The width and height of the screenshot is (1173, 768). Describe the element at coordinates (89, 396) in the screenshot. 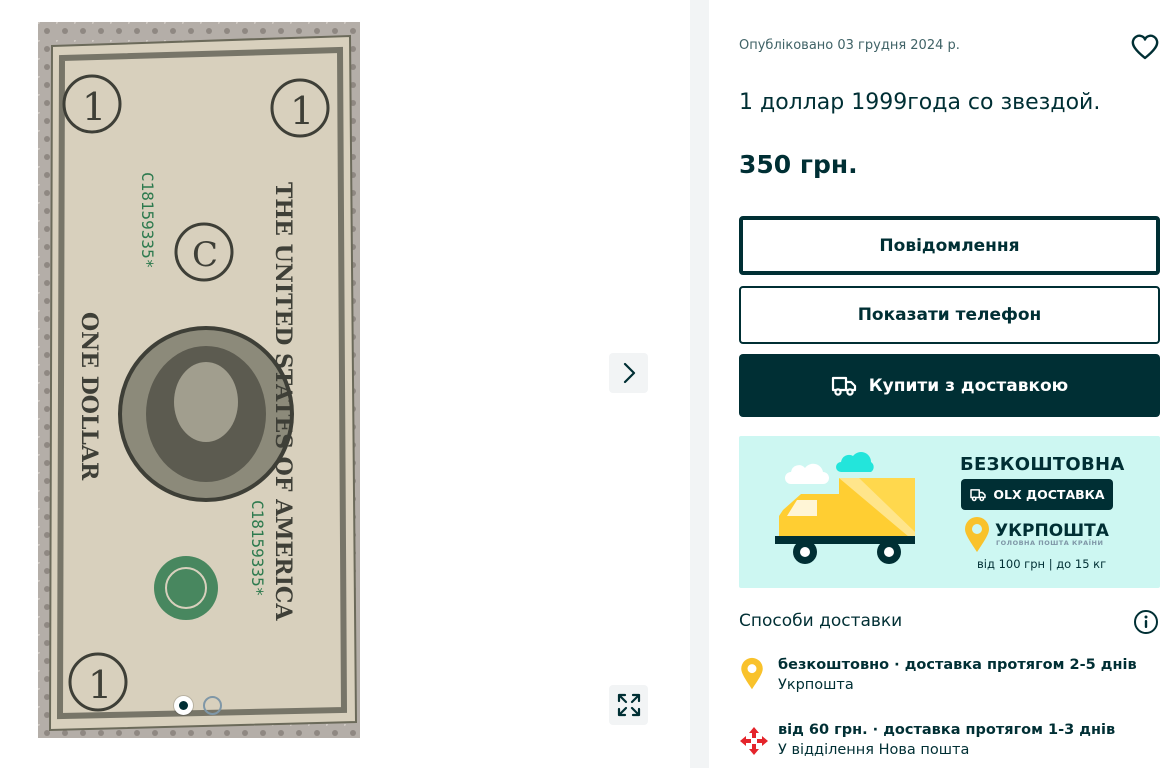

I see `svg-text: ONE DOLLAR` at that location.